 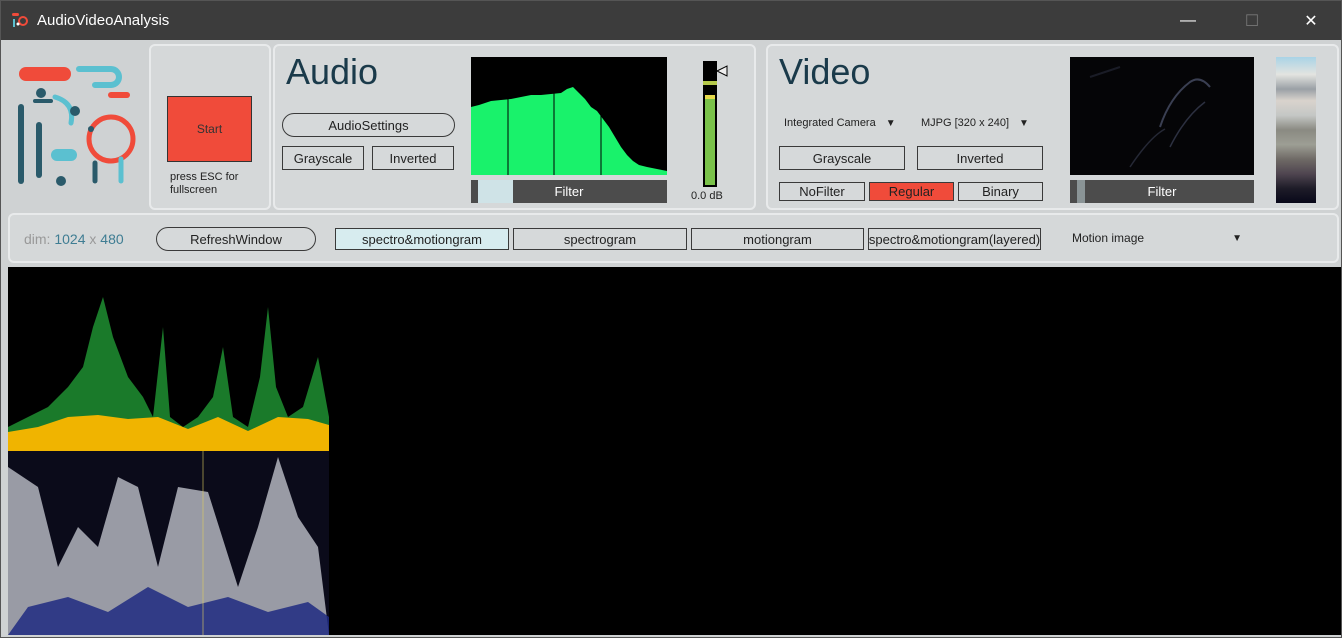 What do you see at coordinates (103, 20) in the screenshot?
I see `window-title: AudioVideoAnalysis` at bounding box center [103, 20].